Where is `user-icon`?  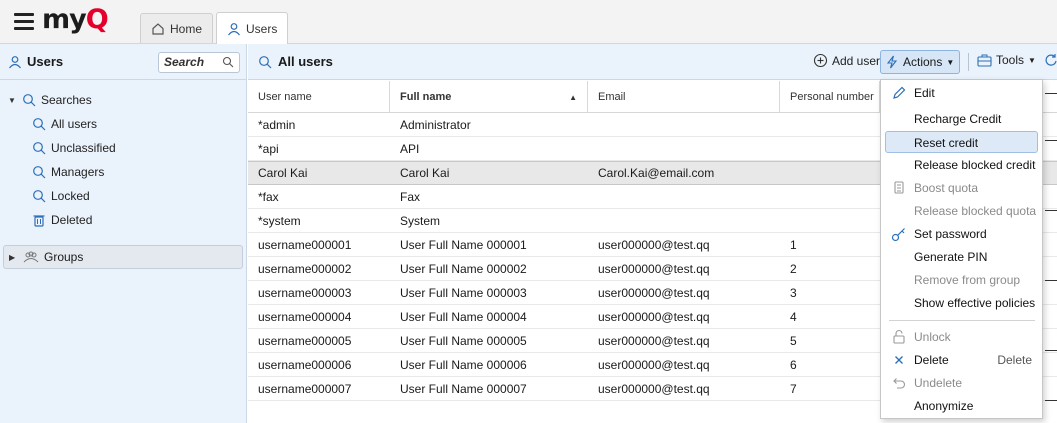
user-icon is located at coordinates (15, 61).